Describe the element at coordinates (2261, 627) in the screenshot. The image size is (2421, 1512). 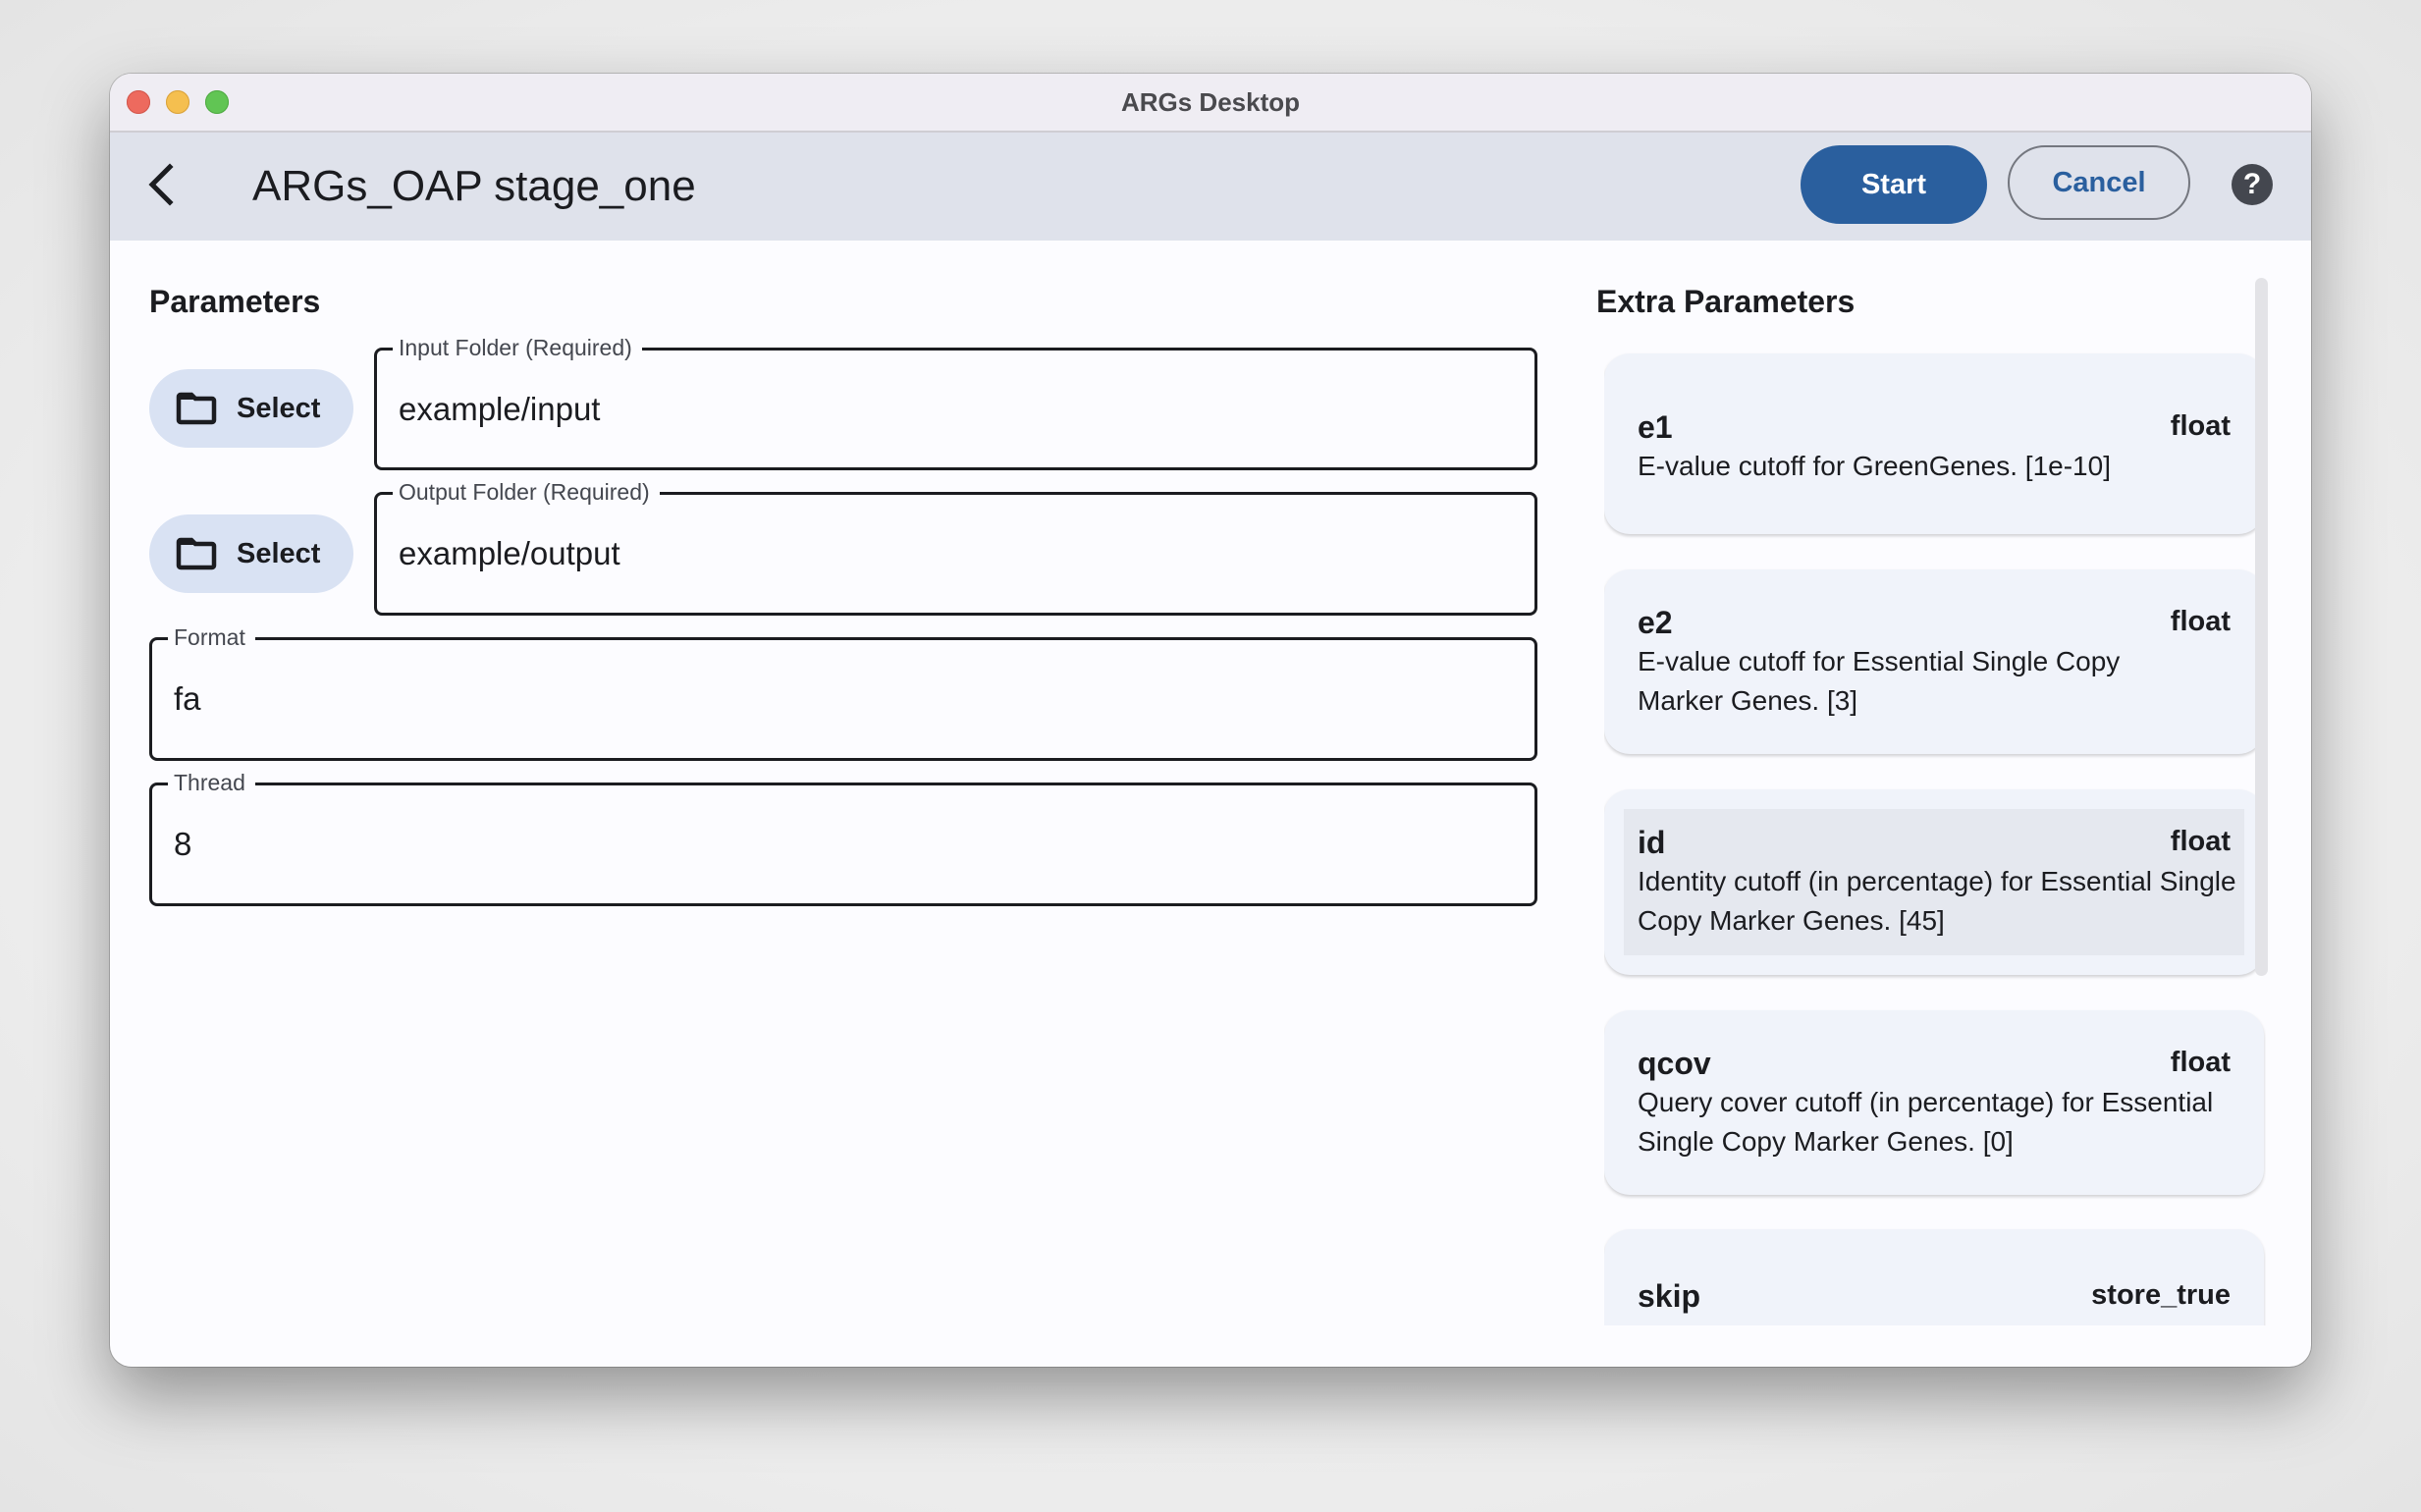
I see `extra-parameters-scrollbar` at that location.